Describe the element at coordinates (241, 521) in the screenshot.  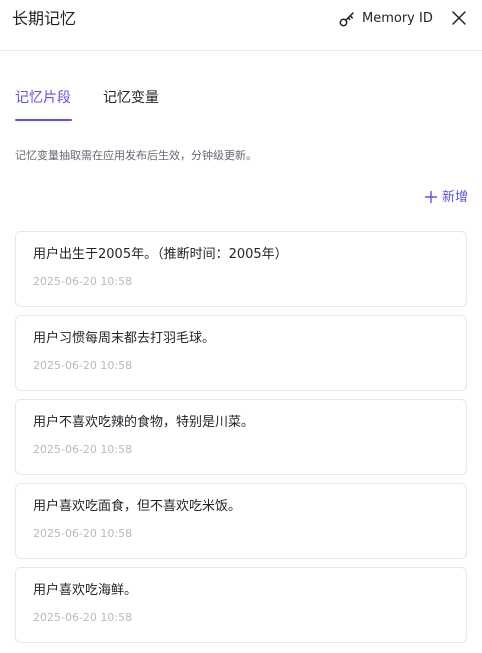
I see `memory-card: 用户喜欢吃面食，但不喜欢吃米饭。 2025-06-20 10:58` at that location.